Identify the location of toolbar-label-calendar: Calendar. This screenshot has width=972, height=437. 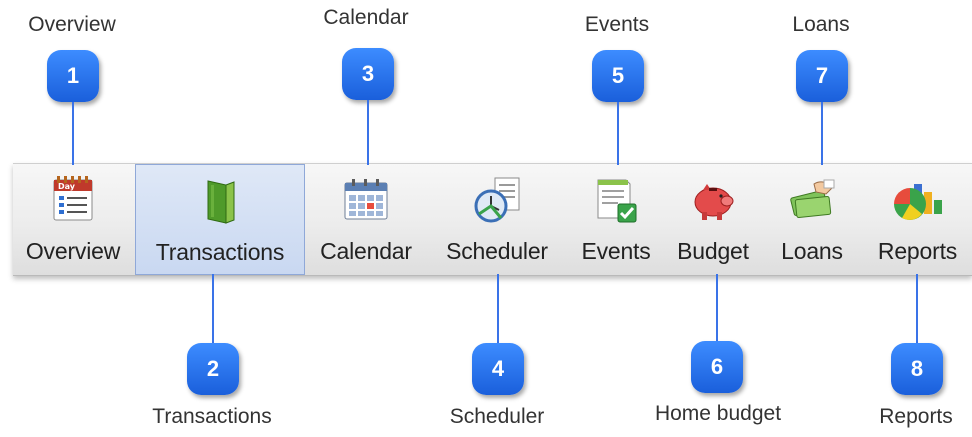
(366, 251).